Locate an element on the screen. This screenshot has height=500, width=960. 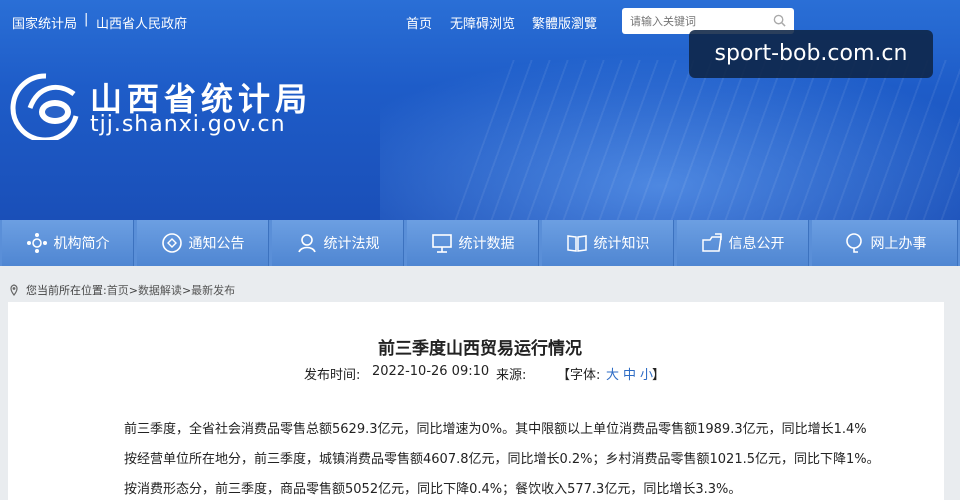
notice-icon is located at coordinates (171, 243).